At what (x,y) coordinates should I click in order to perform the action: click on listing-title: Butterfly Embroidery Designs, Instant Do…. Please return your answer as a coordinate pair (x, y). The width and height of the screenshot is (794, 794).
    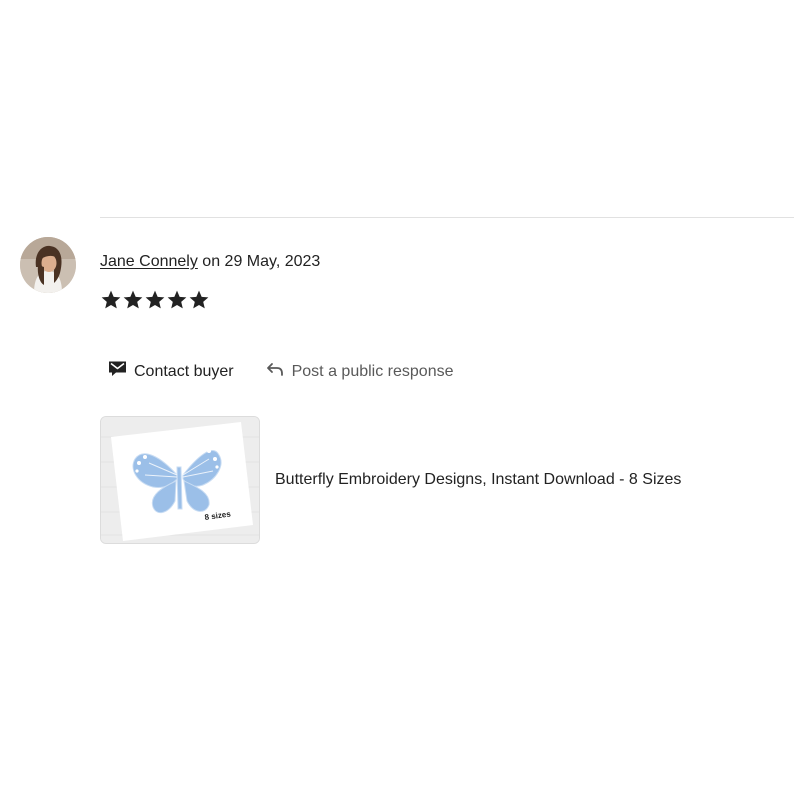
    Looking at the image, I should click on (478, 480).